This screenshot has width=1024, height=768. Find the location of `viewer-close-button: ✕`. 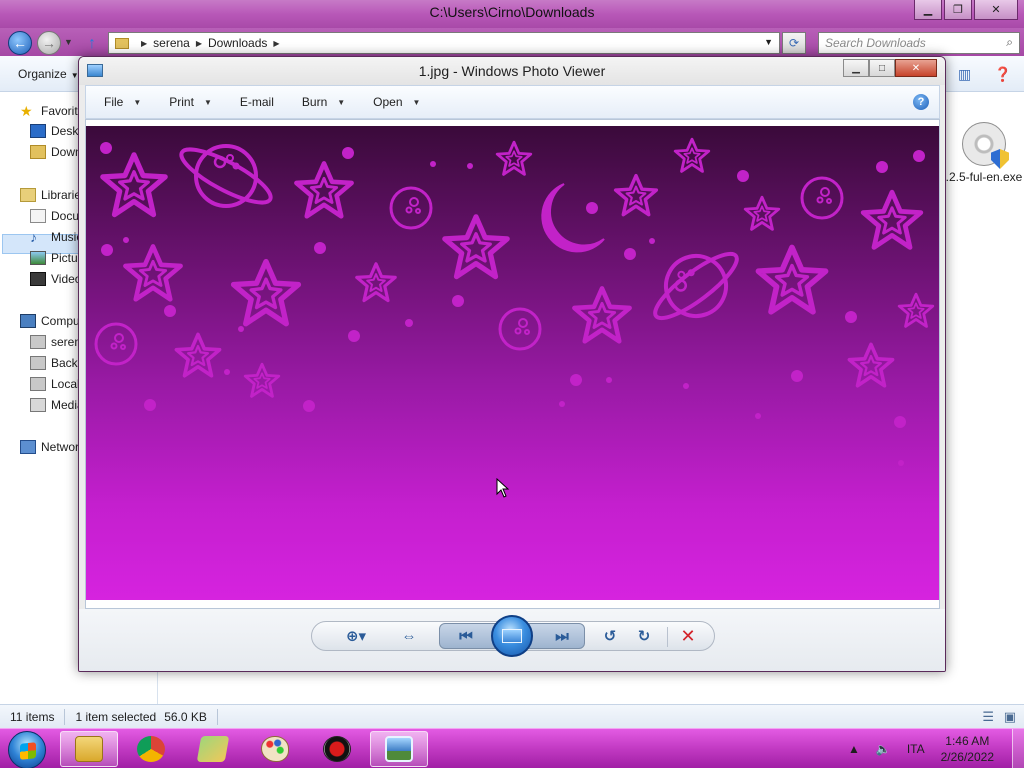

viewer-close-button: ✕ is located at coordinates (916, 68).